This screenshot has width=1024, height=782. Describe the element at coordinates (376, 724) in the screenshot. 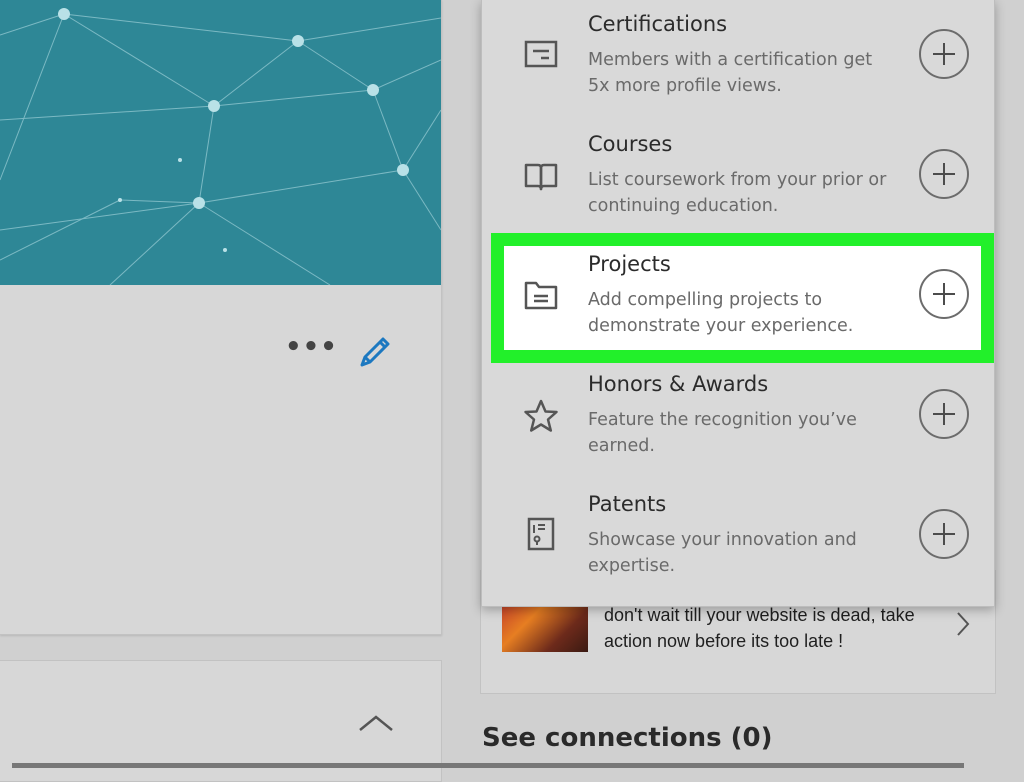

I see `chevron-up-icon` at that location.